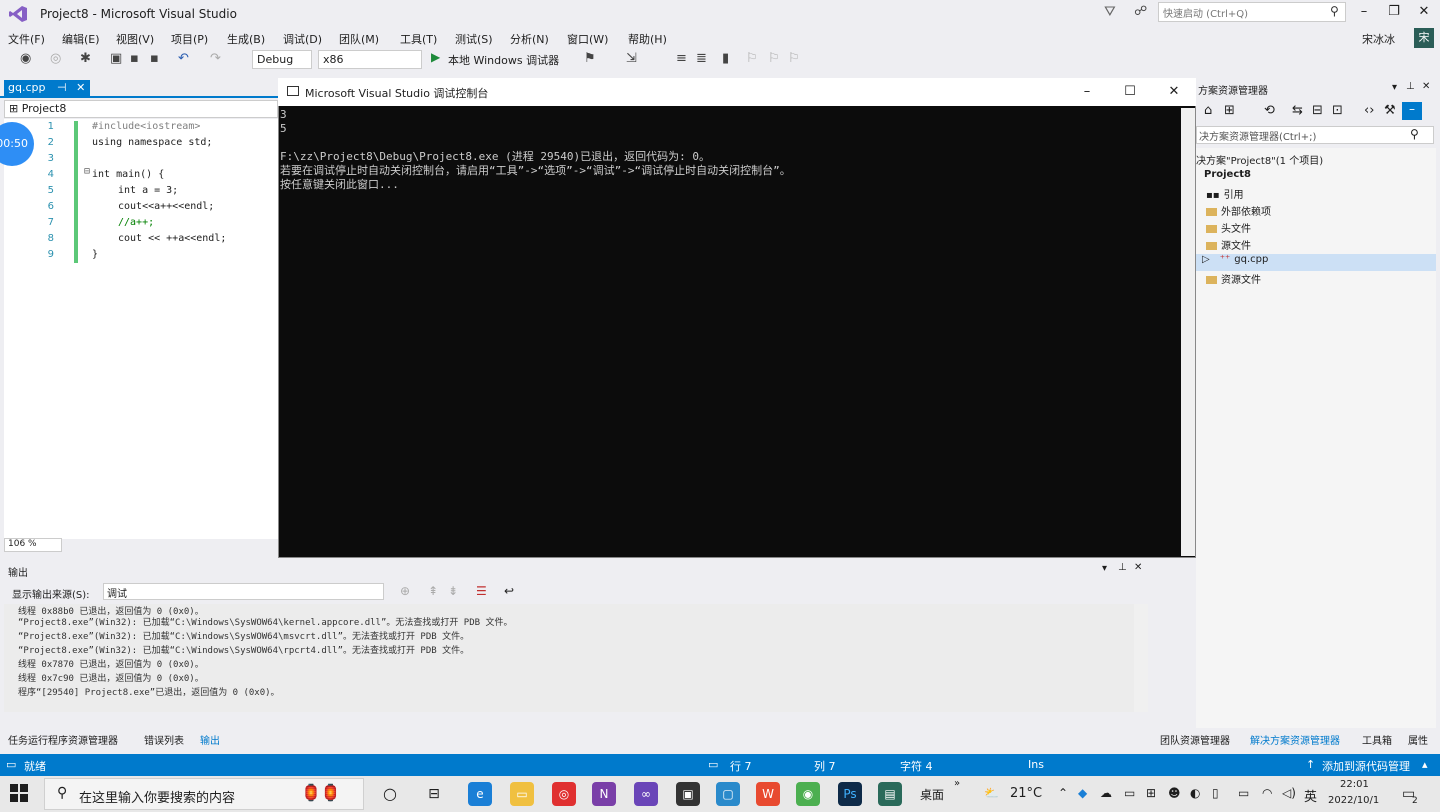 The height and width of the screenshot is (812, 1440). What do you see at coordinates (55, 58) in the screenshot?
I see `forward-icon: ◎` at bounding box center [55, 58].